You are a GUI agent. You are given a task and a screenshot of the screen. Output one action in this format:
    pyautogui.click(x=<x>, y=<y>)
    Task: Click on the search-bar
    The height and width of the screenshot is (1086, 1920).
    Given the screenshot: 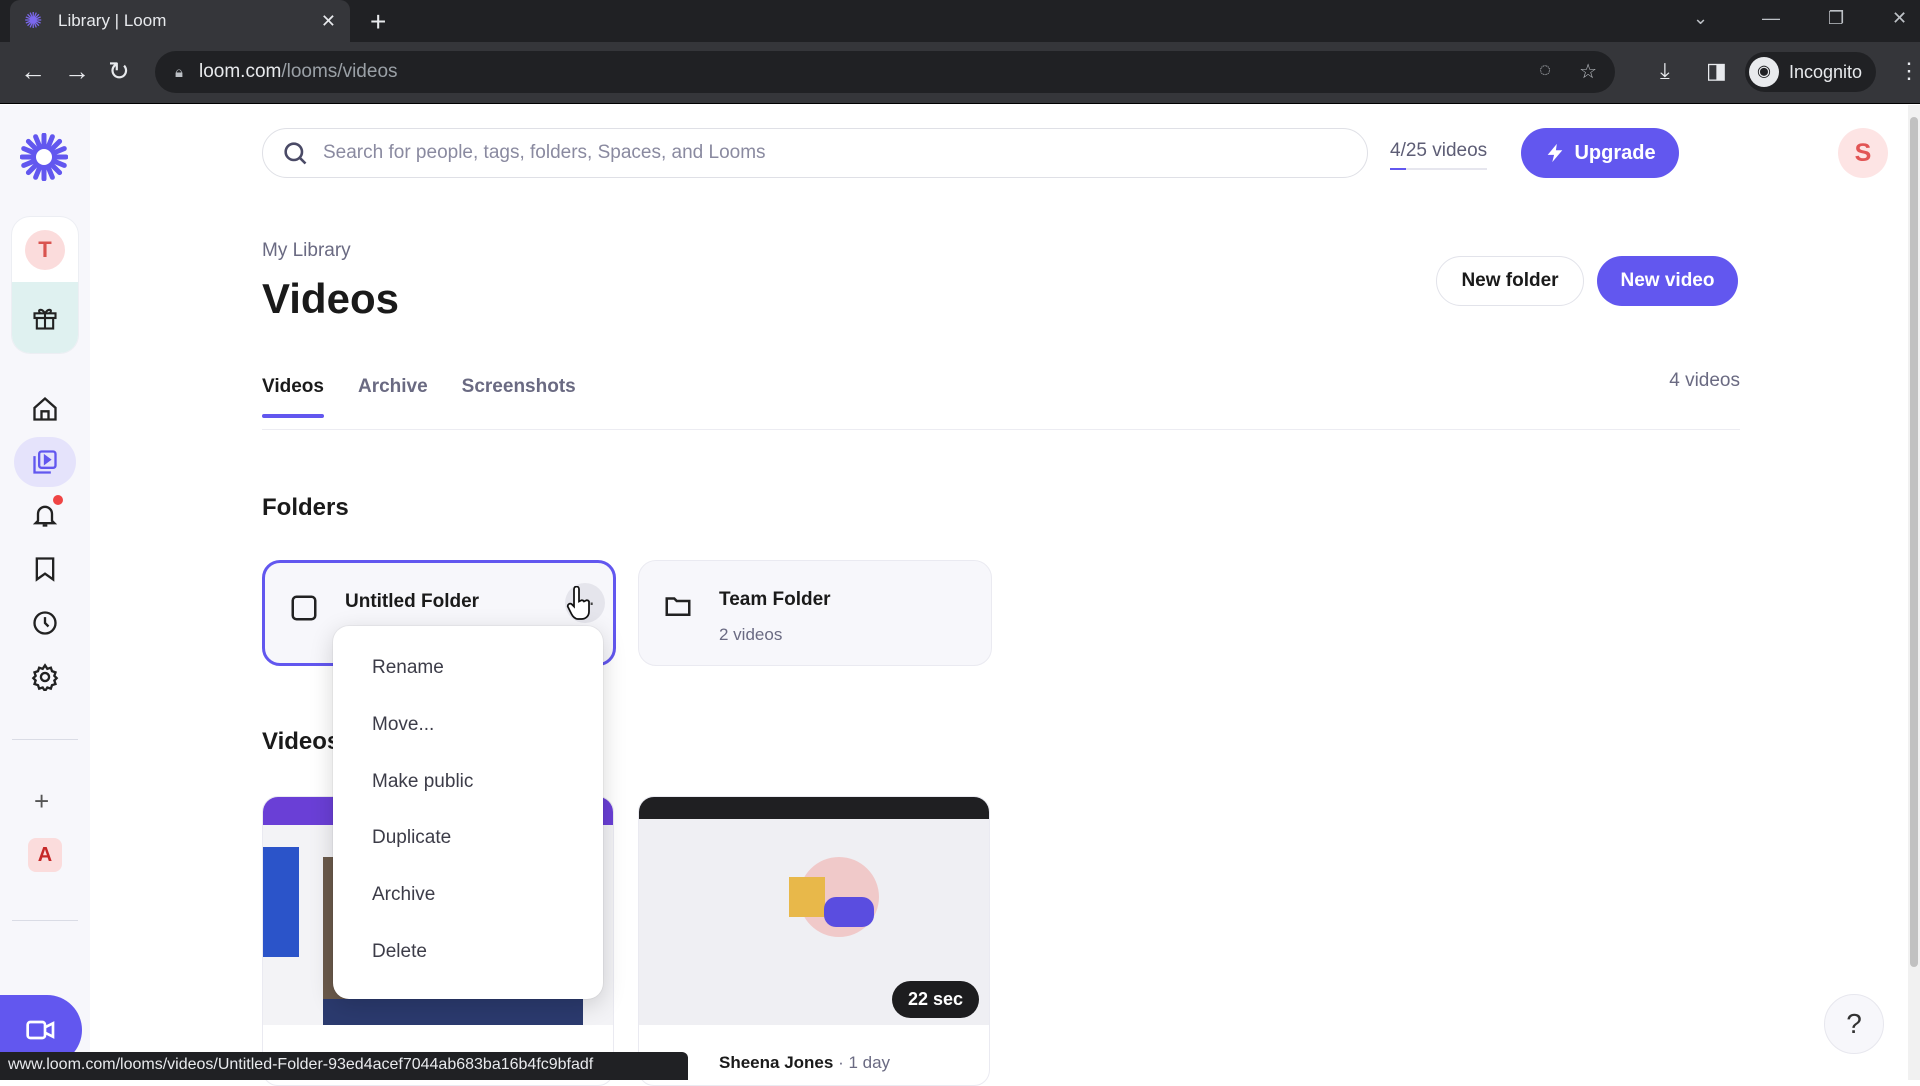 What is the action you would take?
    pyautogui.click(x=815, y=153)
    